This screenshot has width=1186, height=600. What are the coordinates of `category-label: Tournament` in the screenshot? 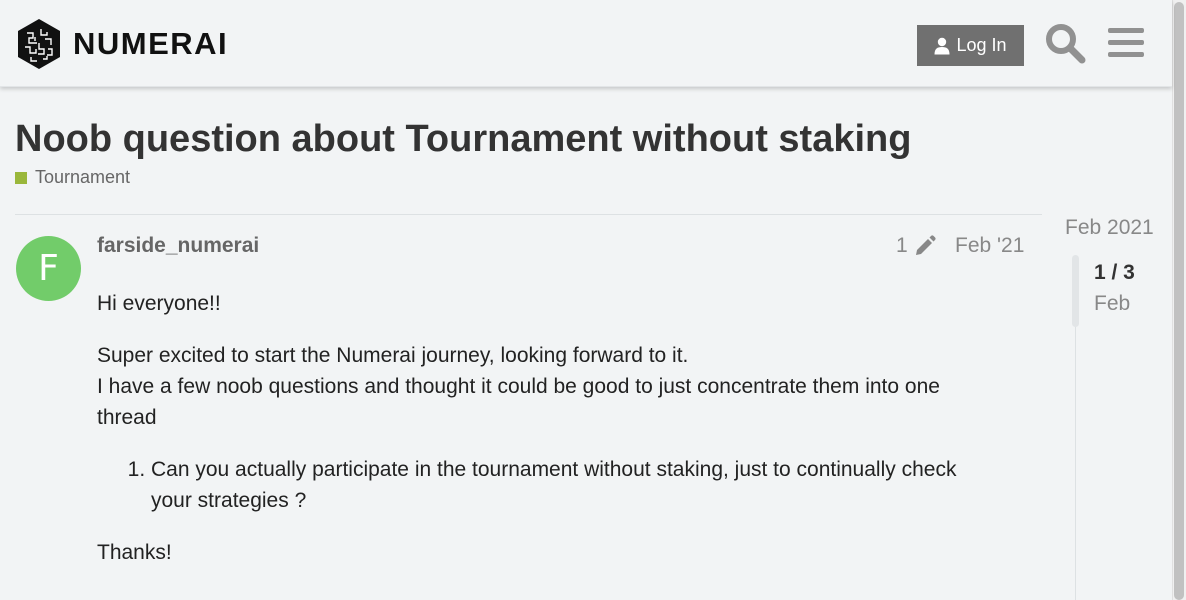 It's located at (83, 177).